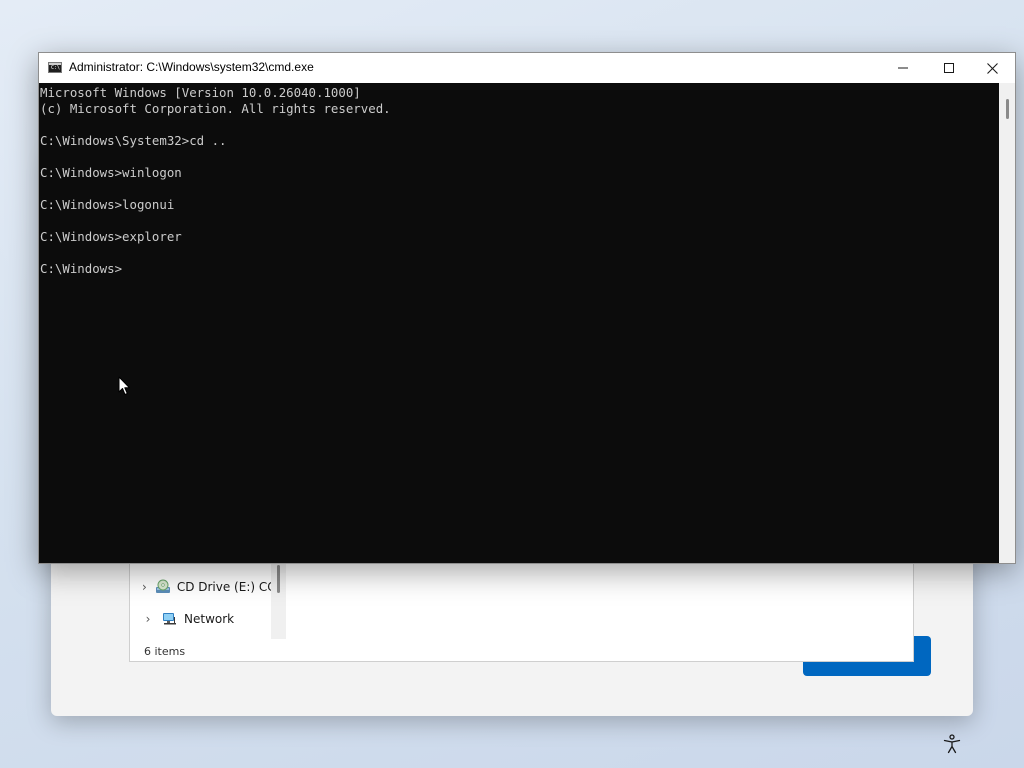 The height and width of the screenshot is (768, 1024). What do you see at coordinates (223, 587) in the screenshot?
I see `nav-item-label: CD Drive (E:) CC` at bounding box center [223, 587].